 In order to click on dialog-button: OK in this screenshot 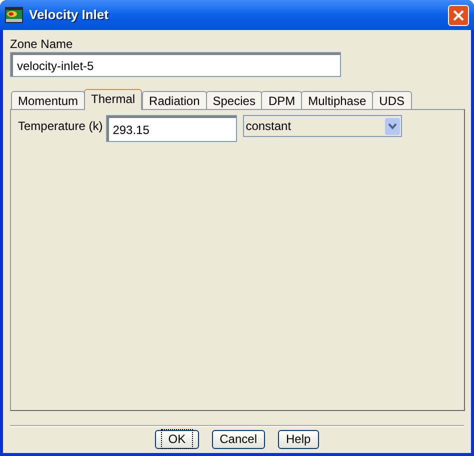, I will do `click(177, 439)`.